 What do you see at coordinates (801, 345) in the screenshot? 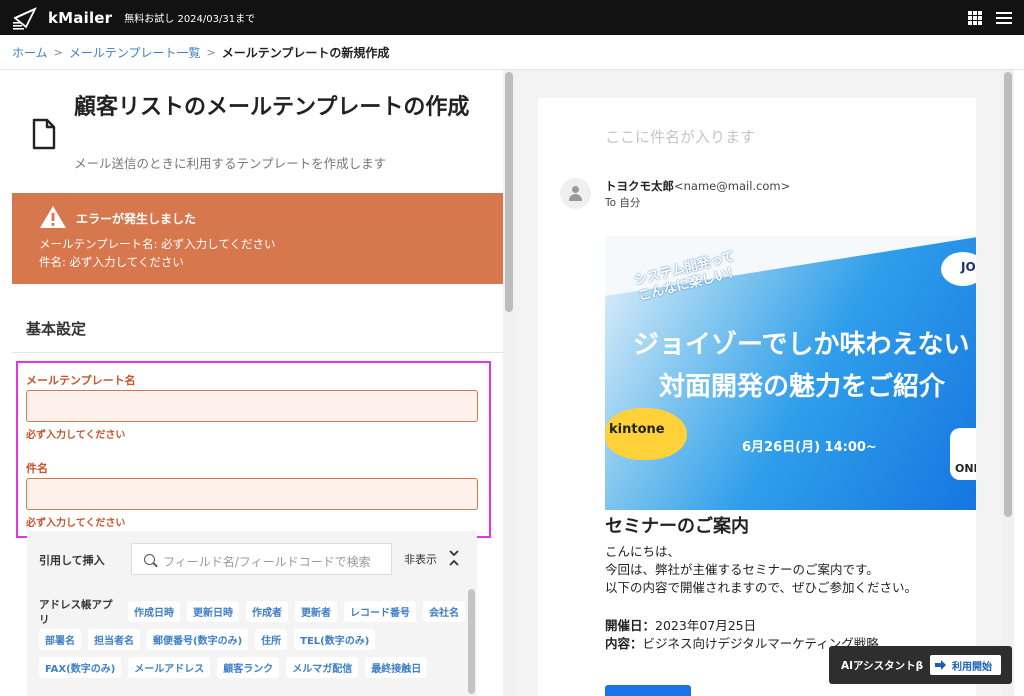
I see `banner-headline: ジョイゾーでしか味わえない` at bounding box center [801, 345].